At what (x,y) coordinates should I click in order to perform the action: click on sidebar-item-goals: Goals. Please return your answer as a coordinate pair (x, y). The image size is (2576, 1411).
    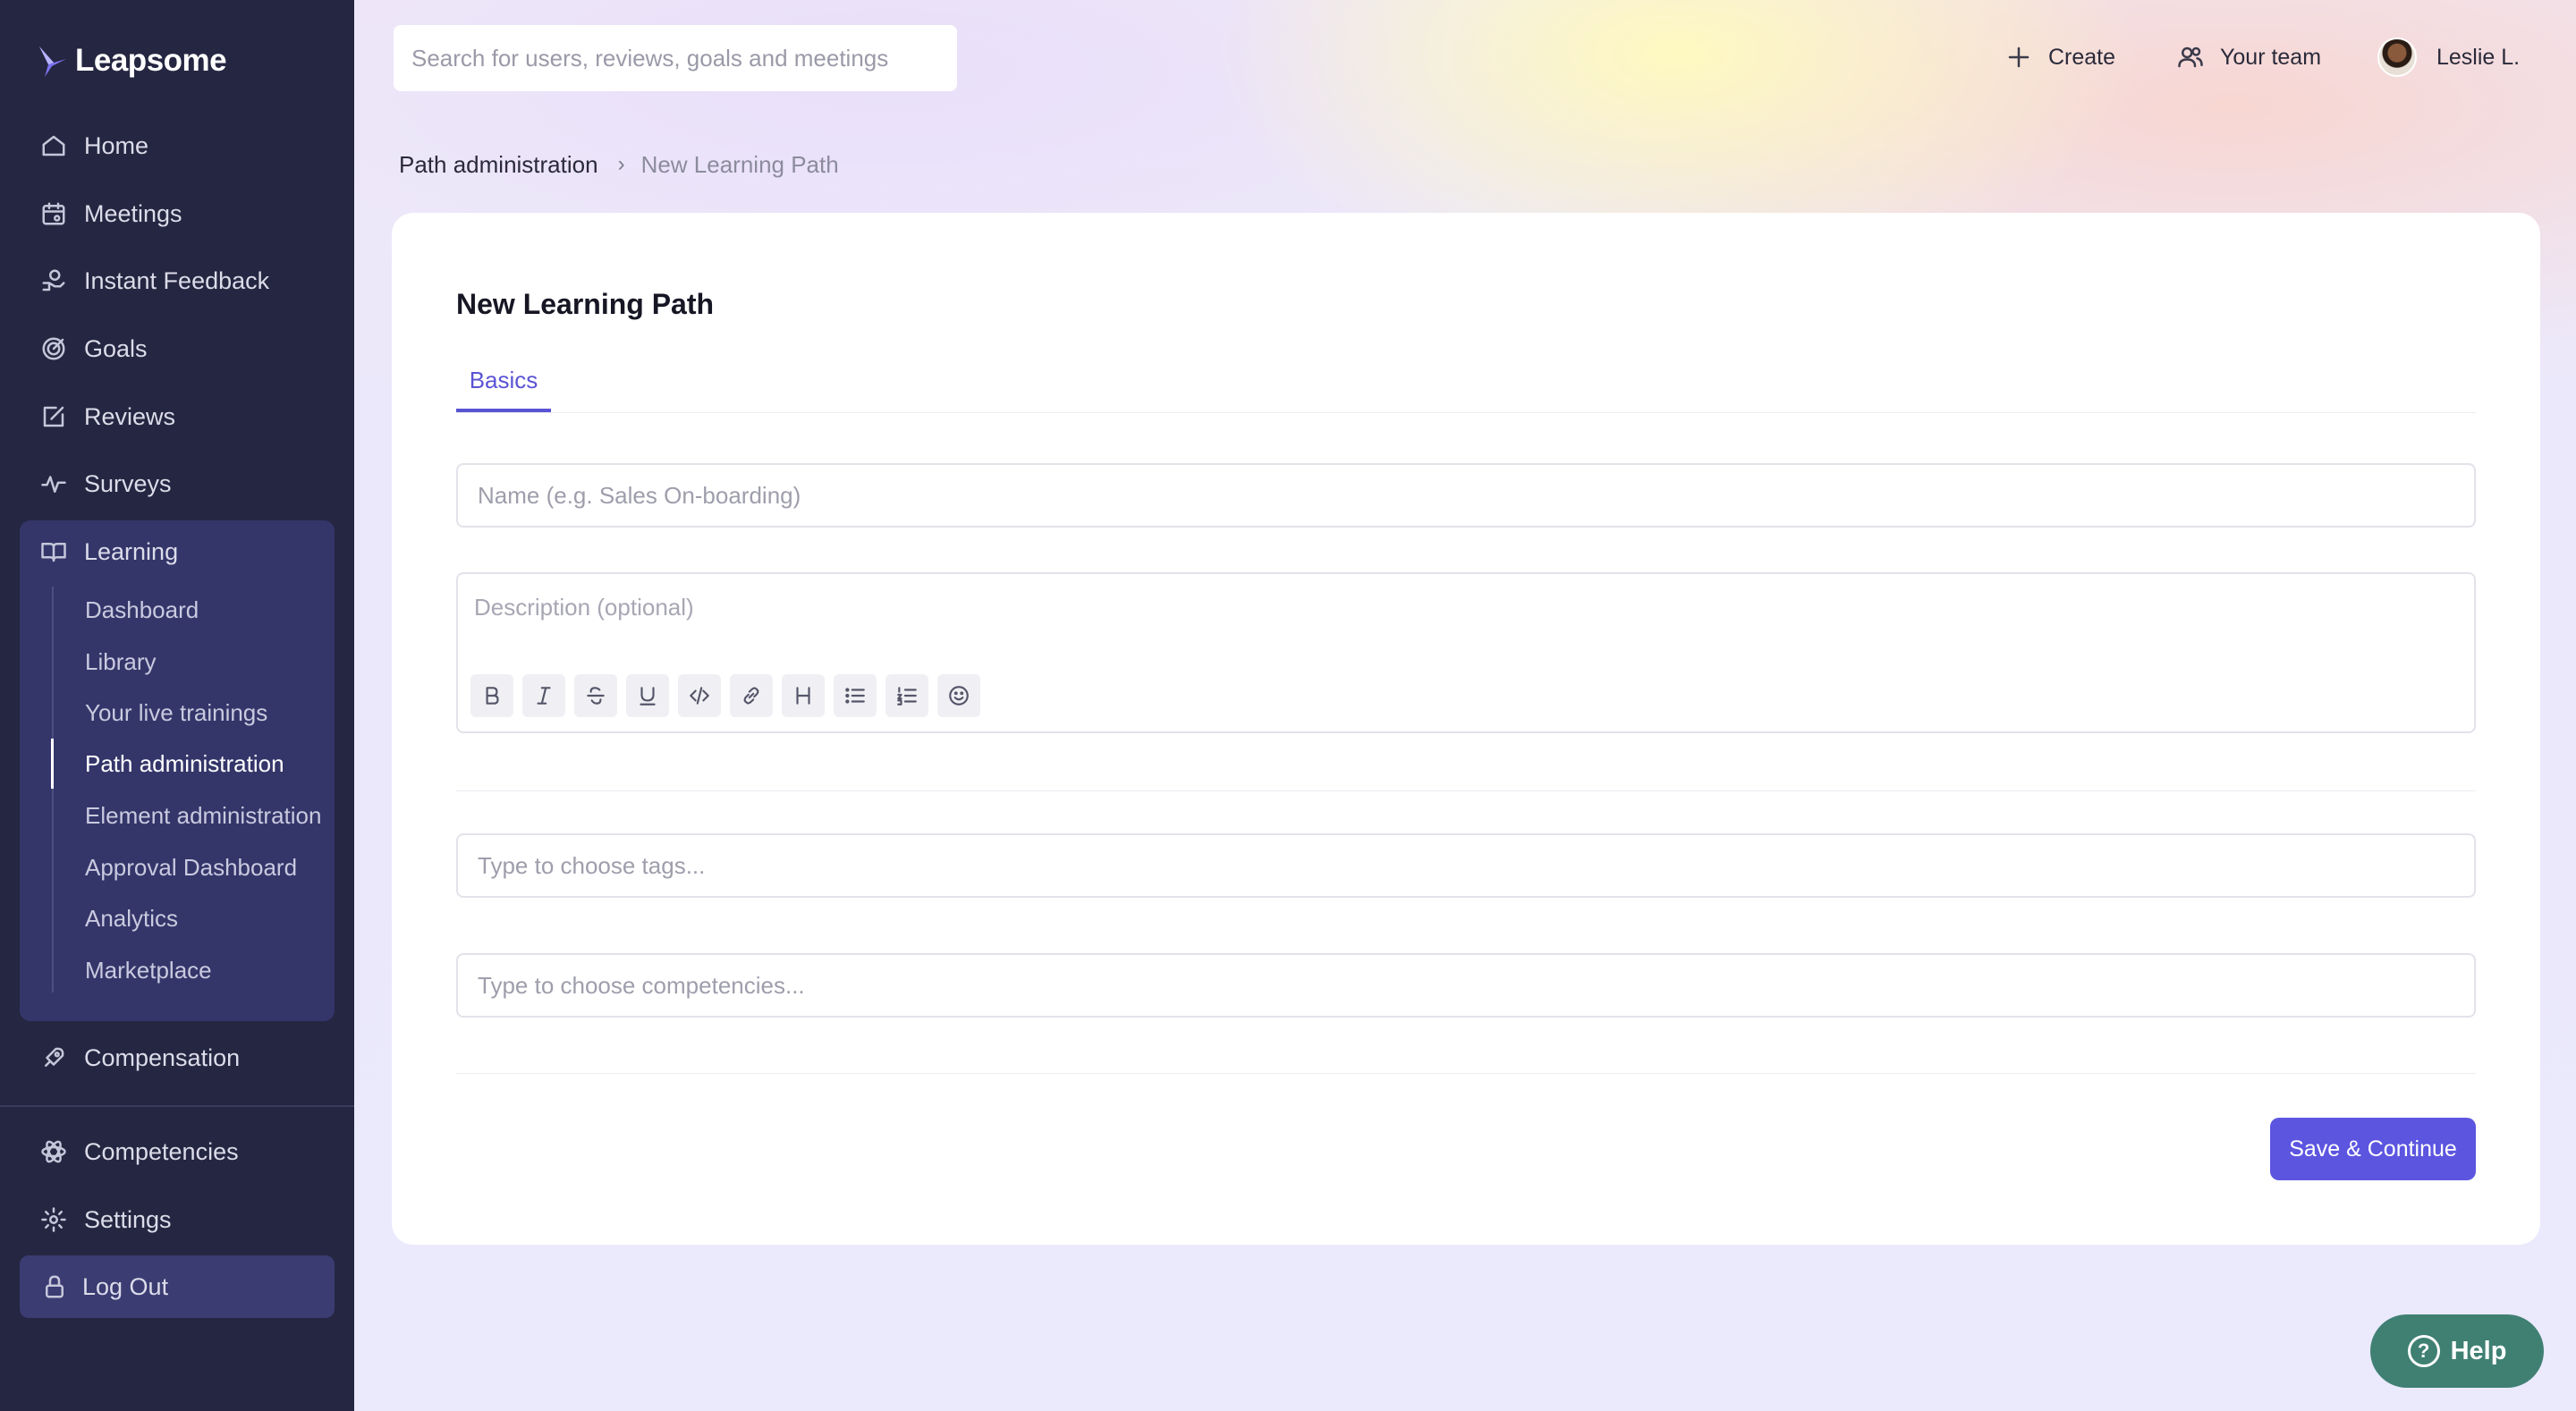
    Looking at the image, I should click on (93, 348).